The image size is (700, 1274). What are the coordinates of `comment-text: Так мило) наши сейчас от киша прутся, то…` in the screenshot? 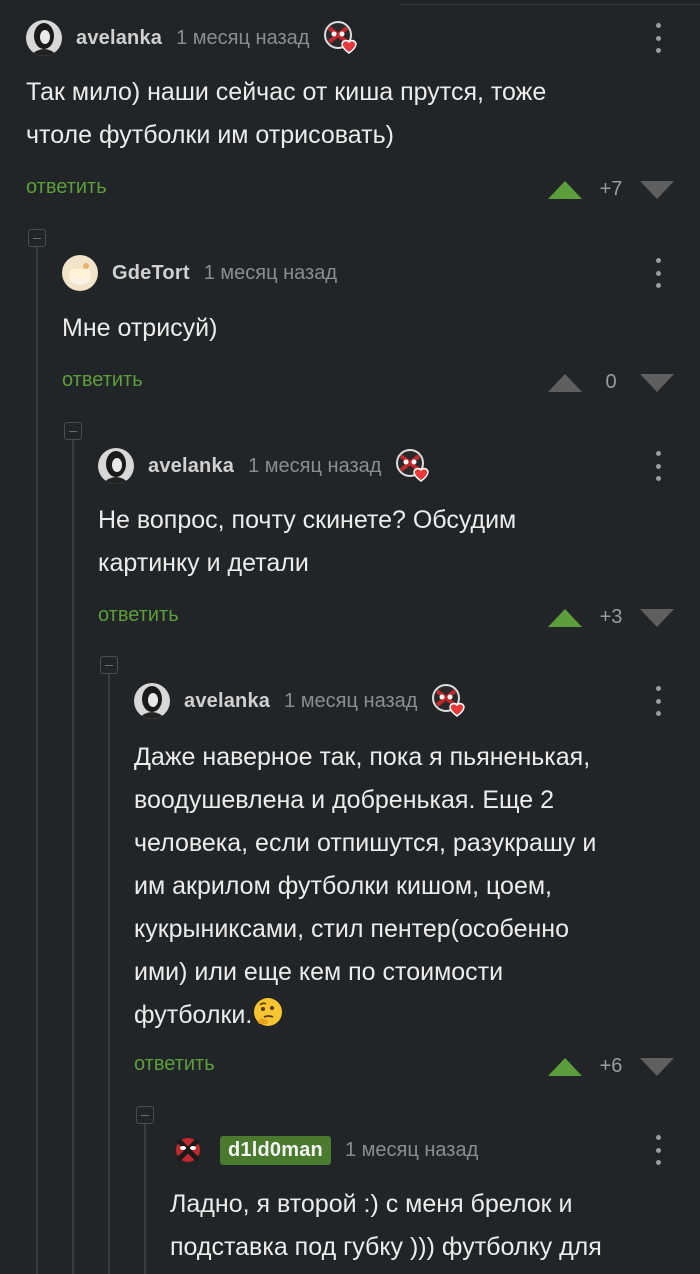 It's located at (286, 113).